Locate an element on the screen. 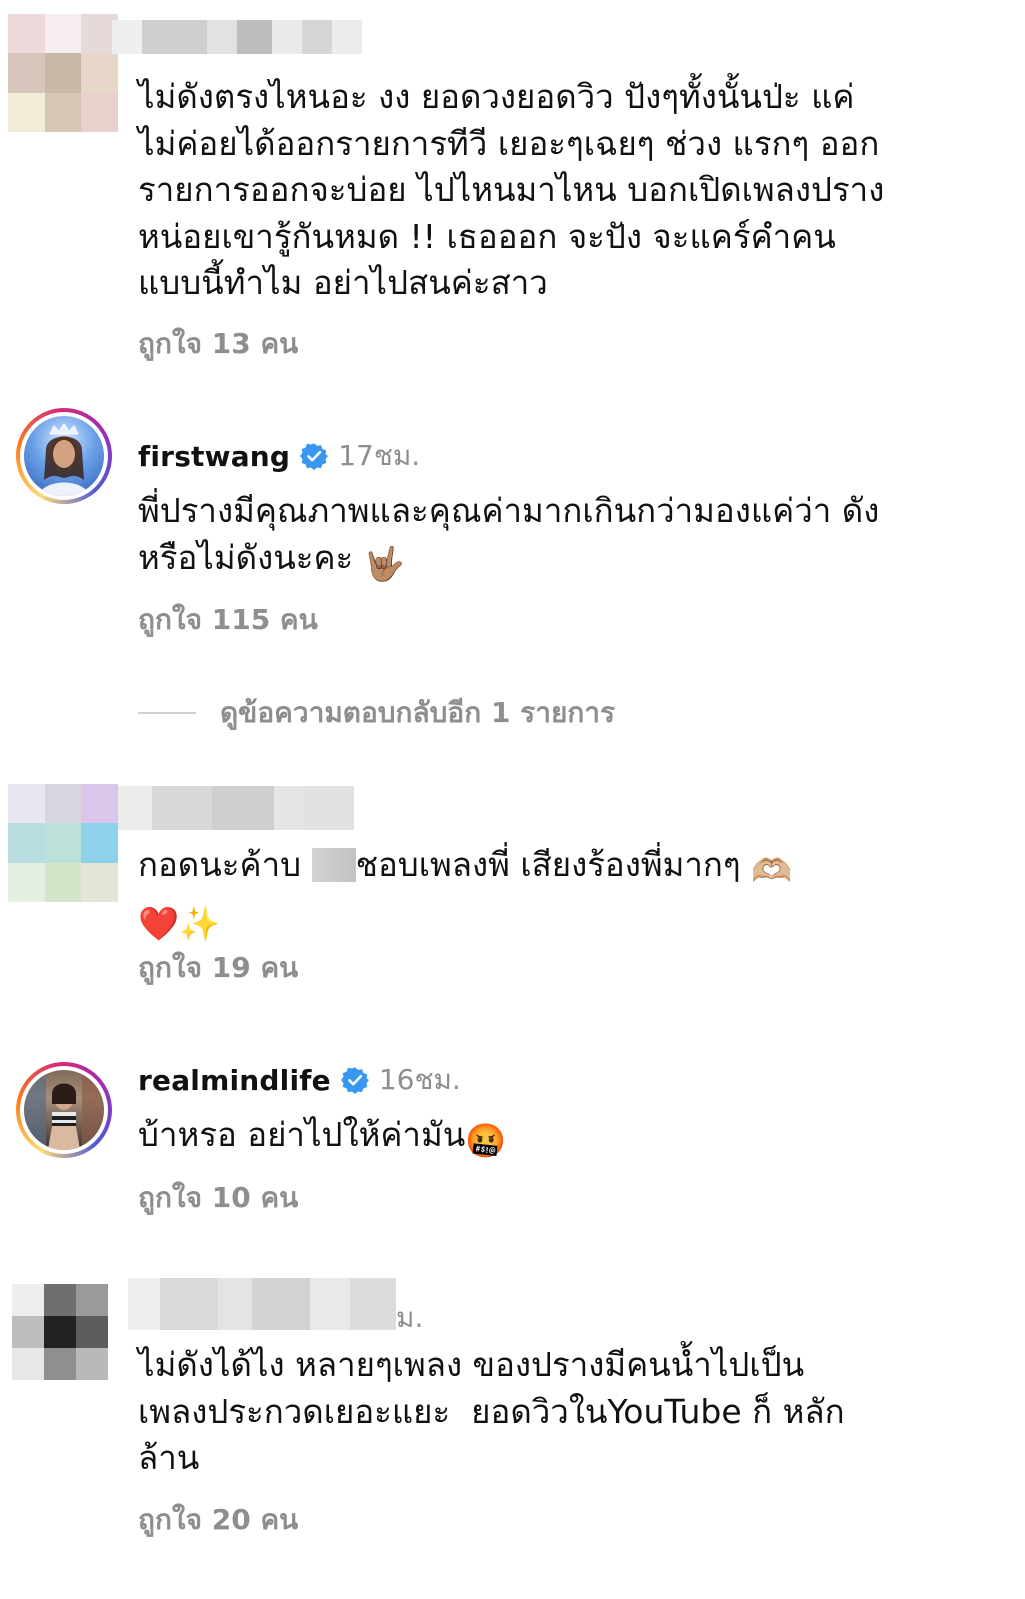 This screenshot has width=1025, height=1599. comment-time: 16ชม. is located at coordinates (420, 1080).